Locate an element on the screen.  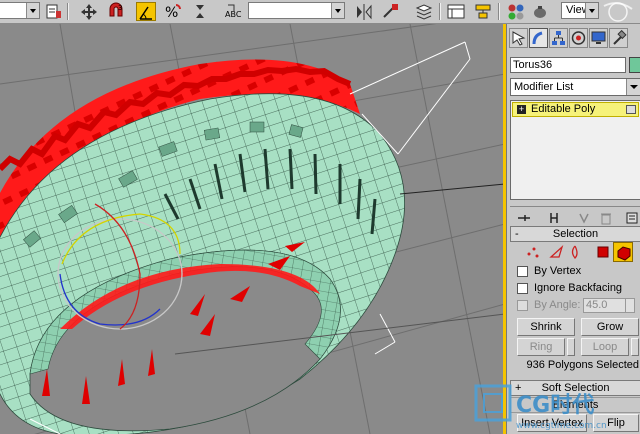
make-unique-icon is located at coordinates (584, 218).